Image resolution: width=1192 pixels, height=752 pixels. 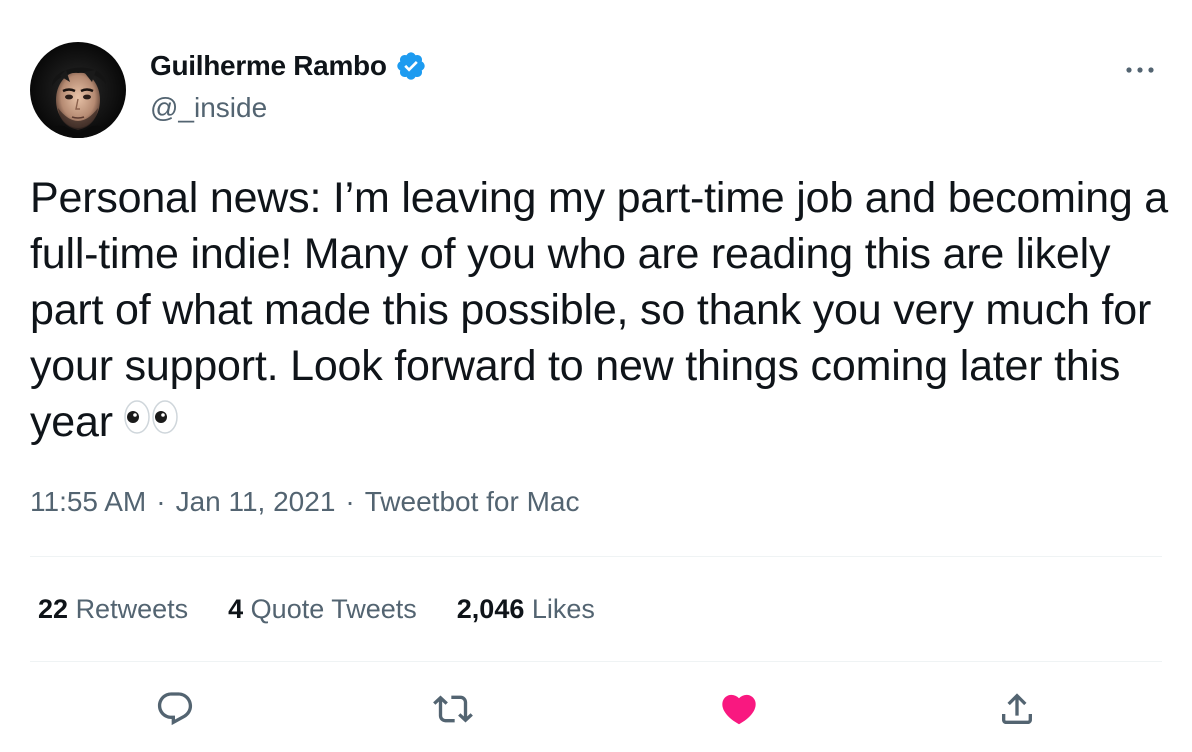 What do you see at coordinates (472, 502) in the screenshot?
I see `tweet-source: Tweetbot for Mac` at bounding box center [472, 502].